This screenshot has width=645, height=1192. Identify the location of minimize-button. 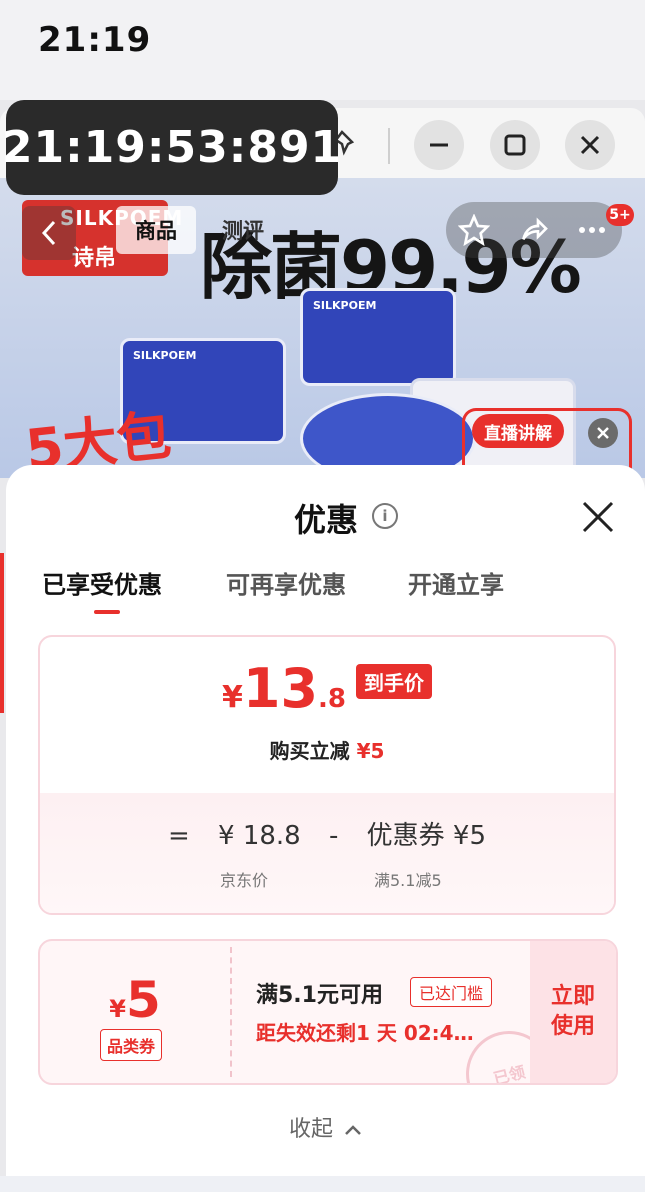
(439, 145).